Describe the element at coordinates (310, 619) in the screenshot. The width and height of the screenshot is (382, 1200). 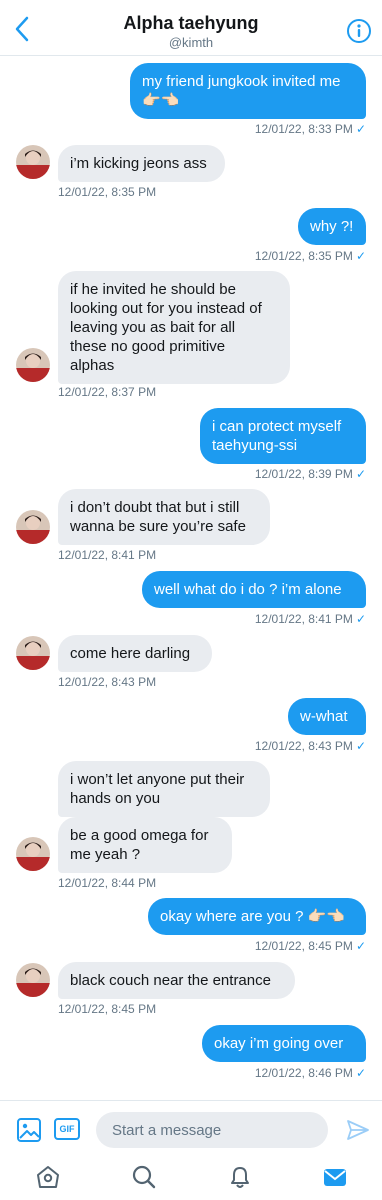
I see `message-timestamp: 12/01/22, 8:41 PM ✓` at that location.